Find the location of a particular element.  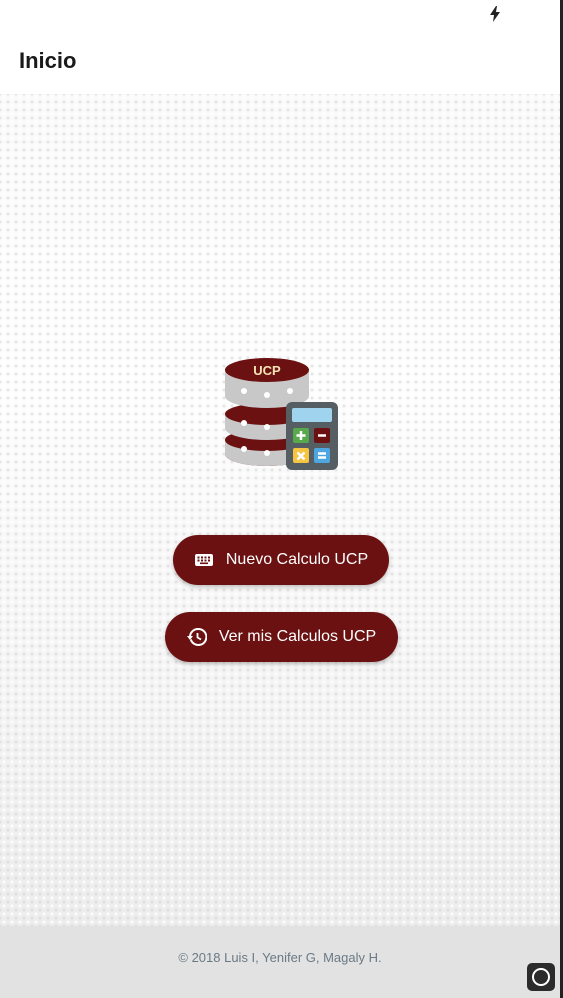

database-calculator-icon: UCP is located at coordinates (281, 414).